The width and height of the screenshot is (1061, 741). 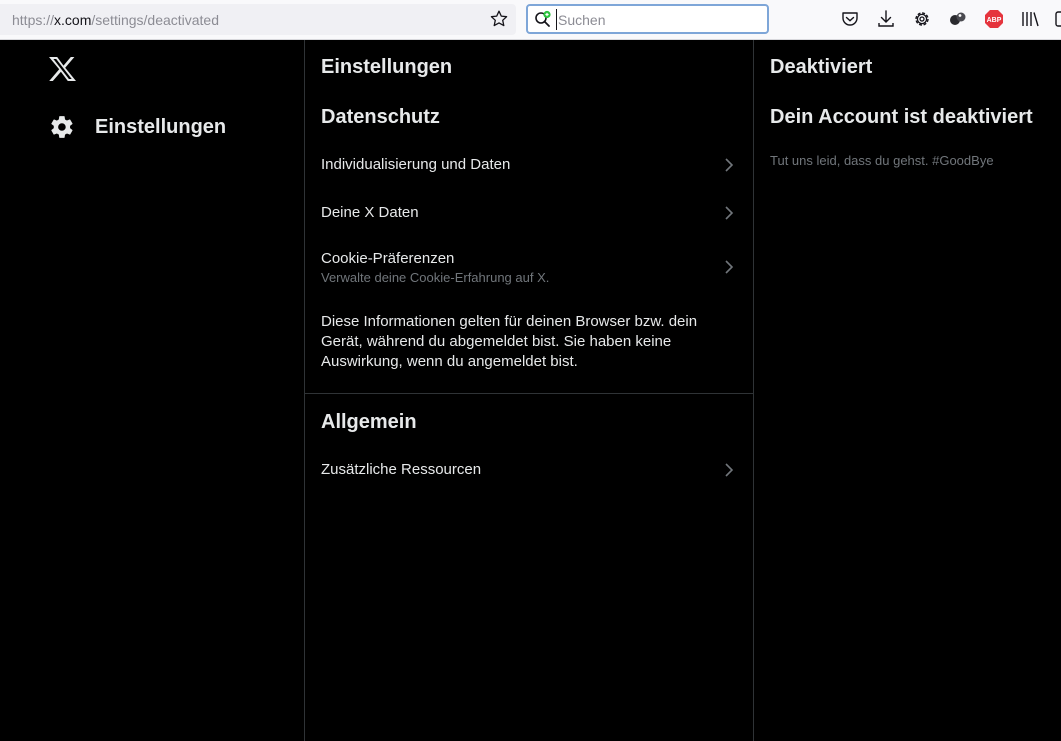 I want to click on settings-title: Einstellungen, so click(x=387, y=67).